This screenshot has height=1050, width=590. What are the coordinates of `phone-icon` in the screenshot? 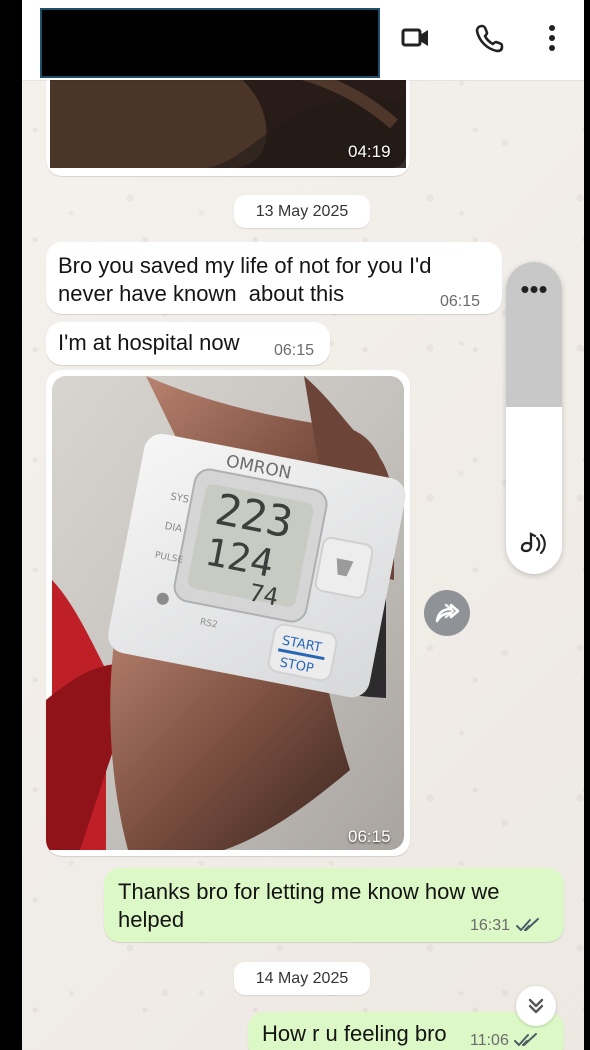 It's located at (490, 38).